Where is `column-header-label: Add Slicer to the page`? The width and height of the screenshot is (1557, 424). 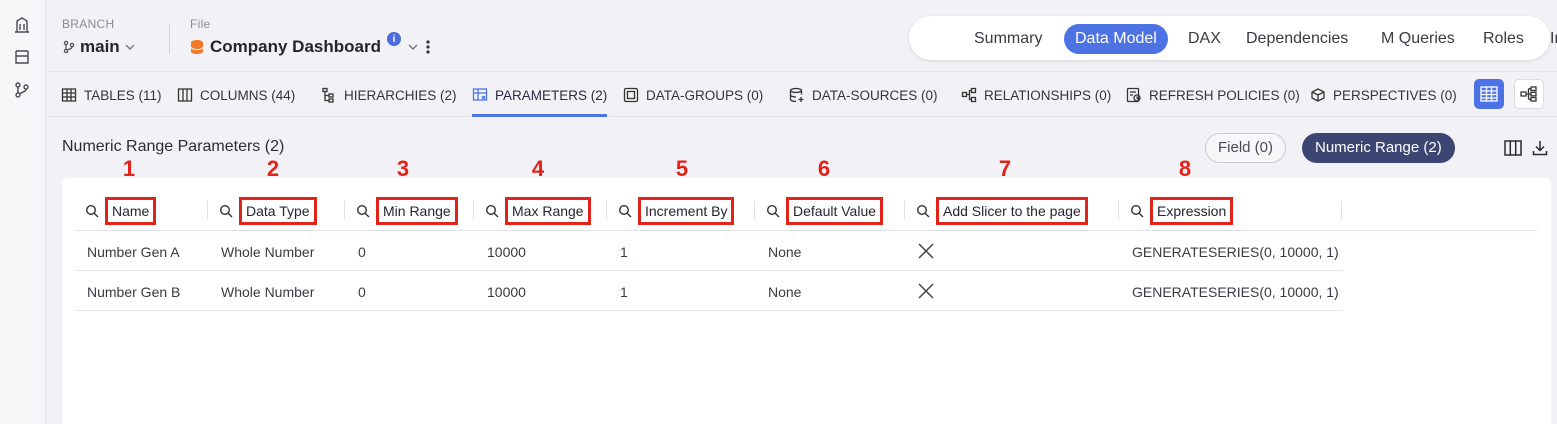
column-header-label: Add Slicer to the page is located at coordinates (1012, 211).